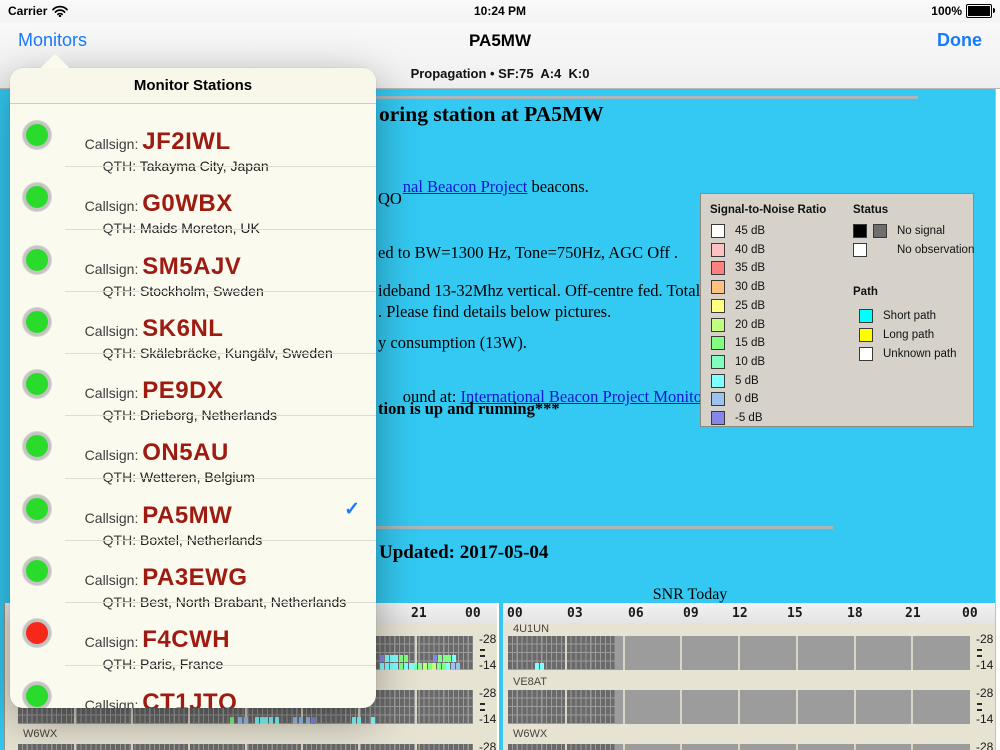 The width and height of the screenshot is (1000, 750). I want to click on time-axis-tick: 00, so click(473, 613).